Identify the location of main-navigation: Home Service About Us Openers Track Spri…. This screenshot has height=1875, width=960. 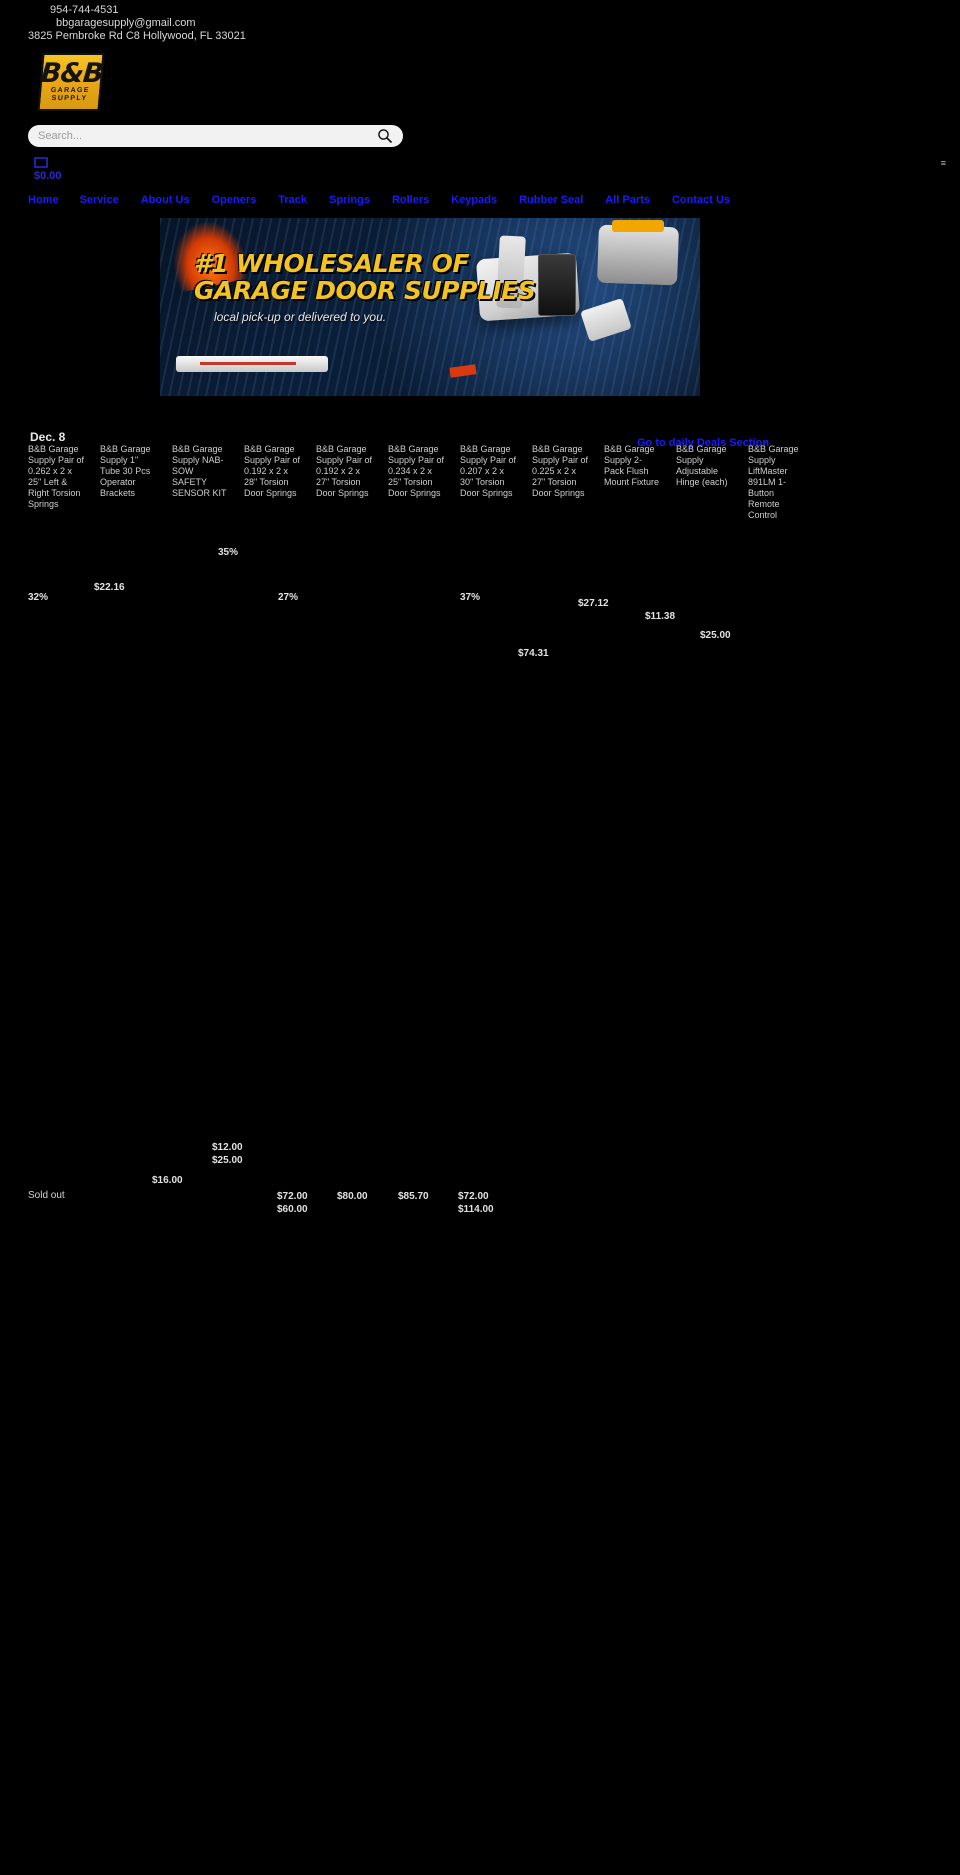
(494, 200).